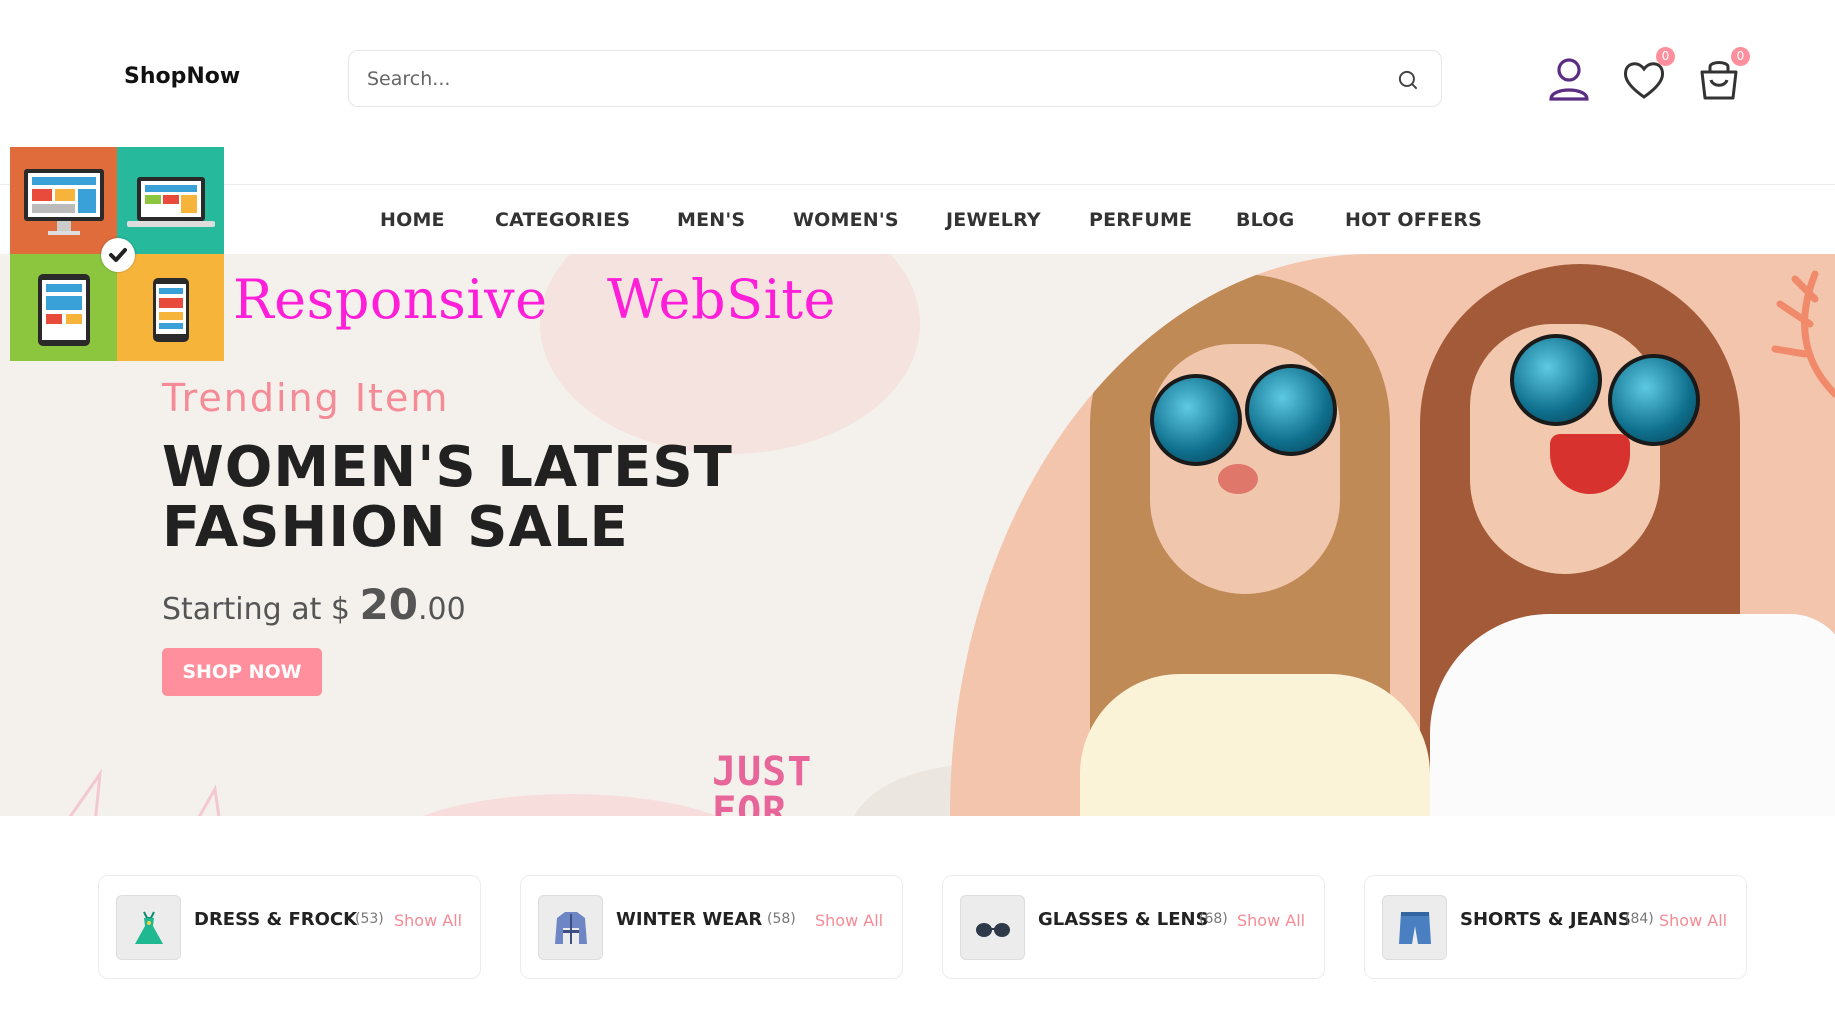  Describe the element at coordinates (535, 299) in the screenshot. I see `responsive-website-label: Responsive WebSite` at that location.